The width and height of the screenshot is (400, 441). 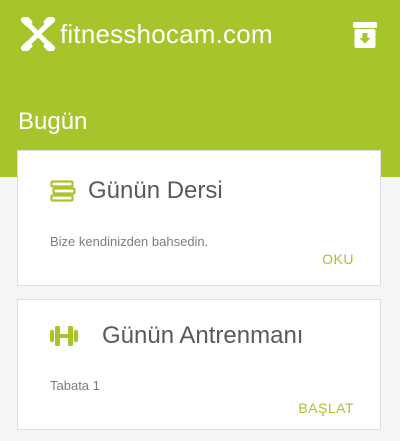 I want to click on lesson-card-description: Bize kendinizden bahsedin., so click(x=129, y=241).